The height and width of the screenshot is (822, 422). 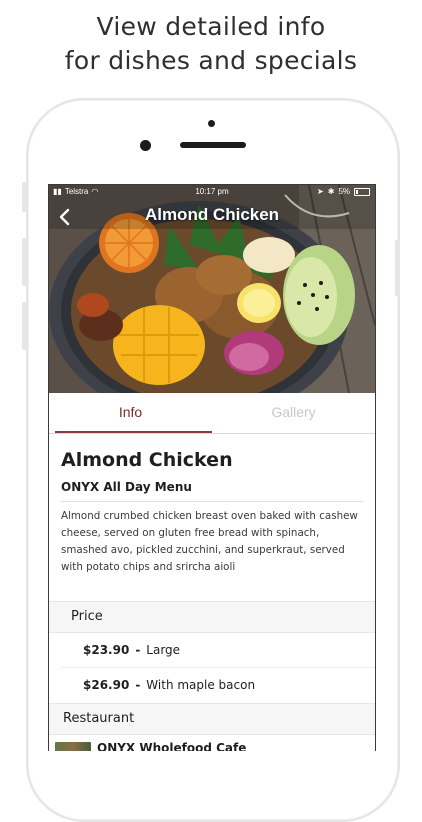 What do you see at coordinates (320, 191) in the screenshot?
I see `location-icon: ➤` at bounding box center [320, 191].